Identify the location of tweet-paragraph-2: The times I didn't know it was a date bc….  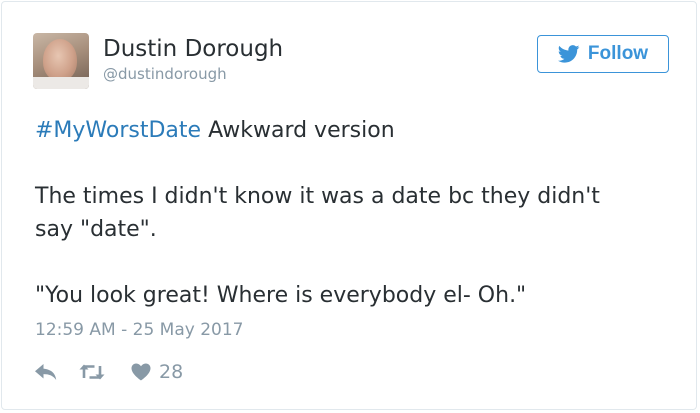
(317, 196).